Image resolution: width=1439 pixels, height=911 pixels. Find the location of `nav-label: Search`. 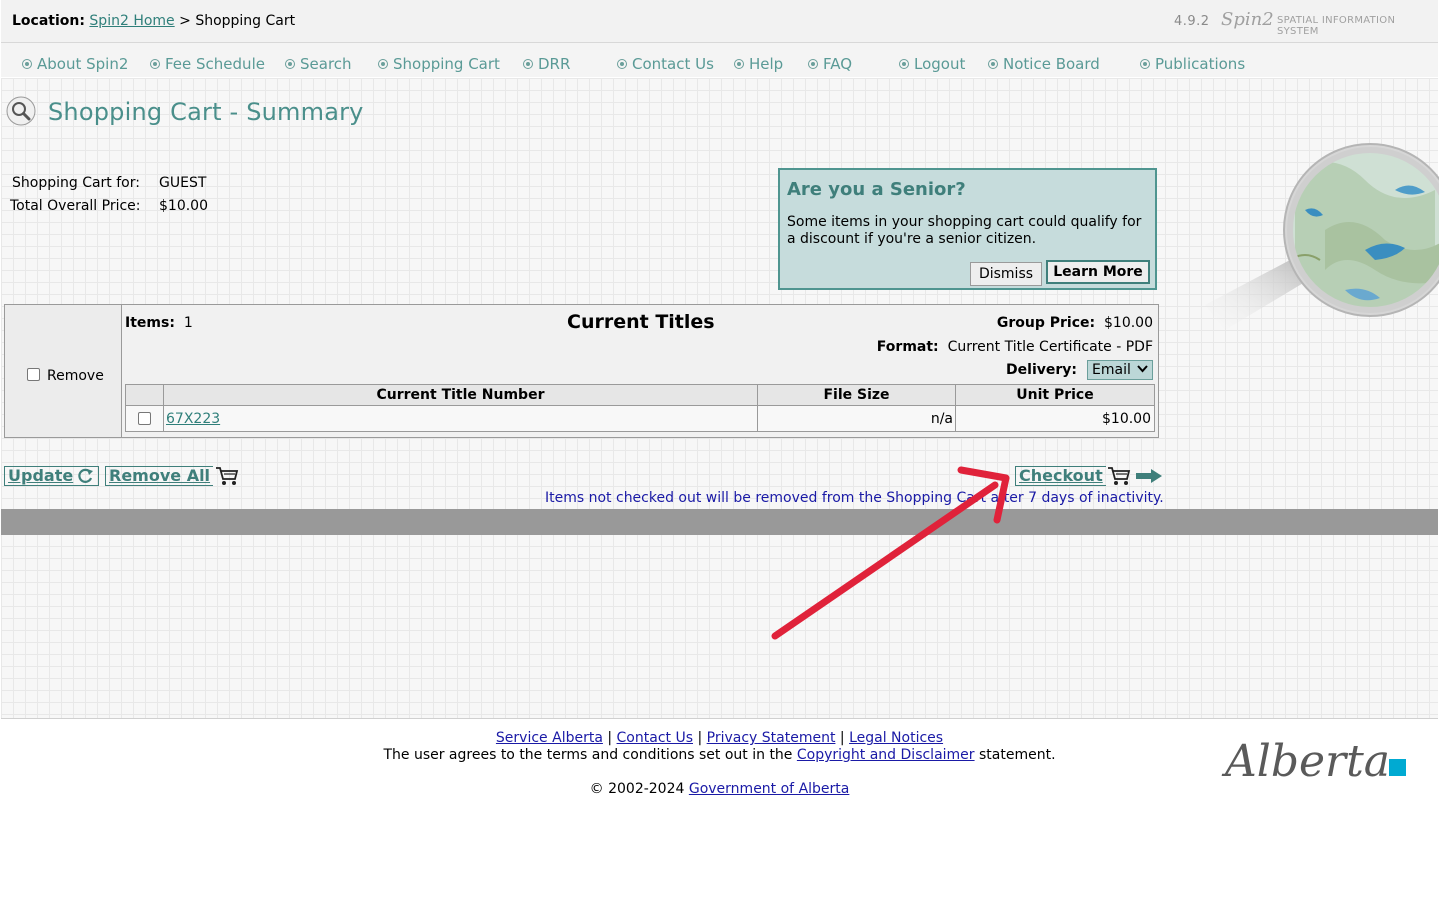

nav-label: Search is located at coordinates (326, 64).